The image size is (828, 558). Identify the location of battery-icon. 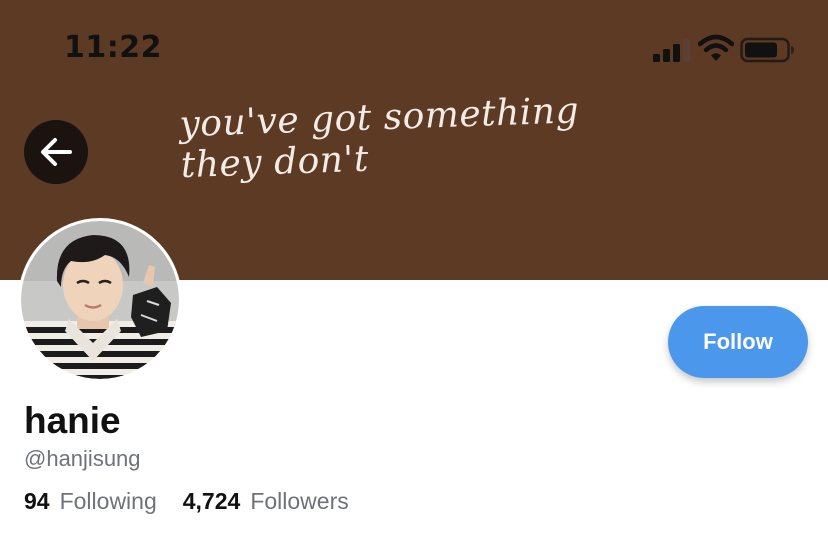
(767, 50).